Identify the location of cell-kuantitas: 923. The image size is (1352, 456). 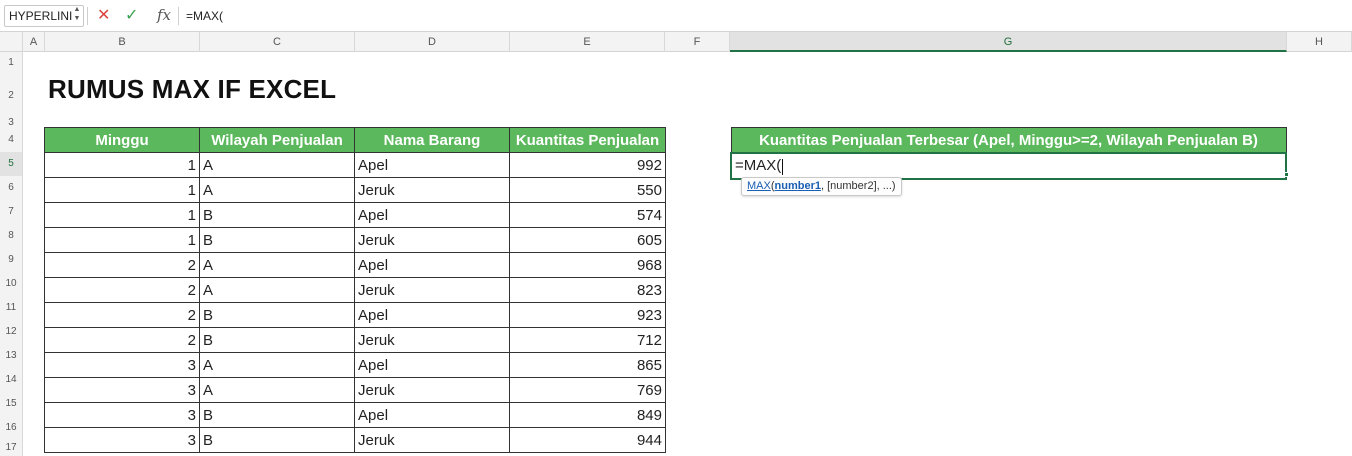
(587, 315).